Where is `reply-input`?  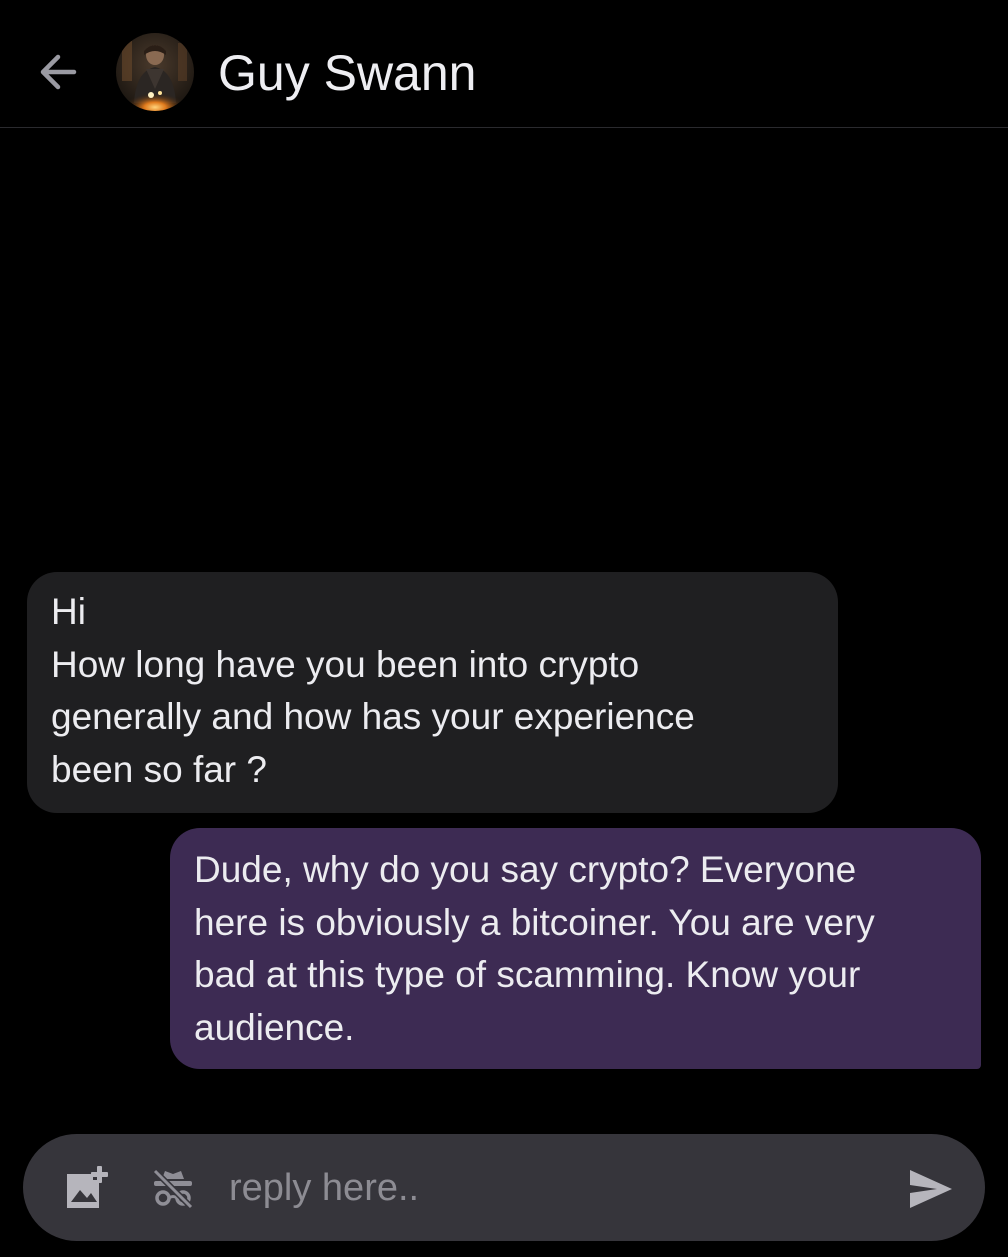 reply-input is located at coordinates (549, 1188).